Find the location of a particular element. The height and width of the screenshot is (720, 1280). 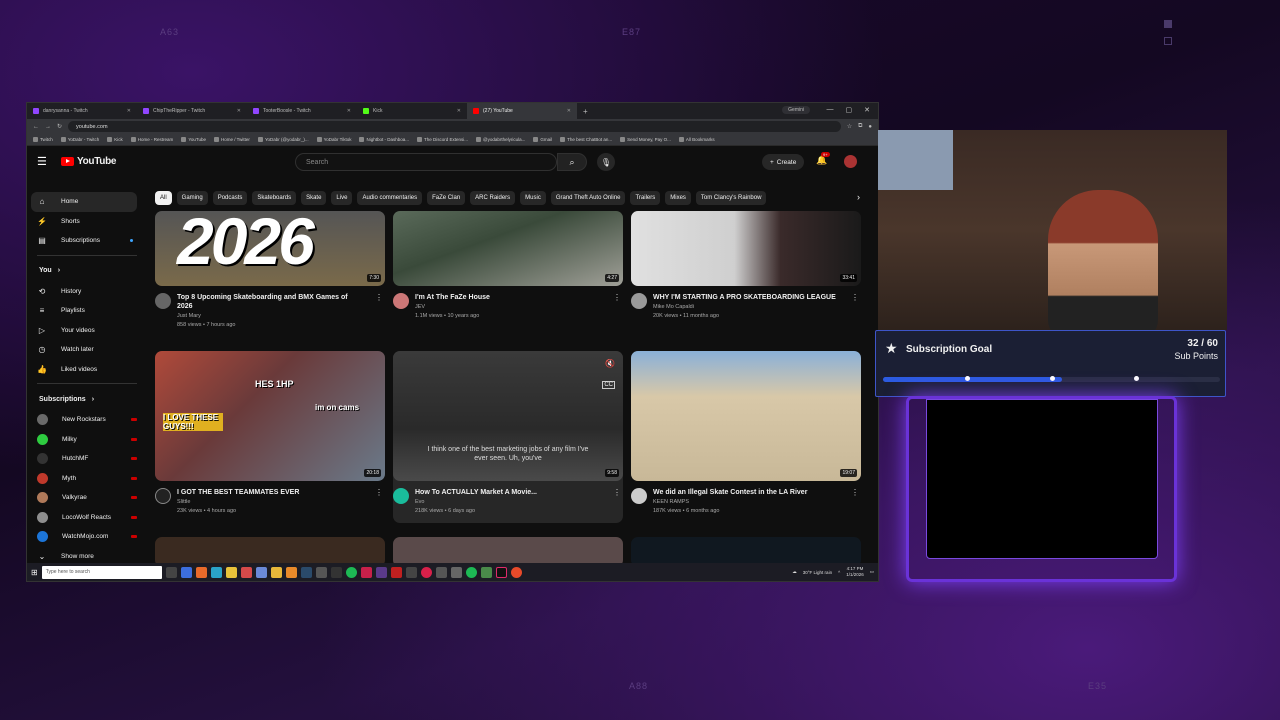

channel-name: Evo is located at coordinates (507, 502).